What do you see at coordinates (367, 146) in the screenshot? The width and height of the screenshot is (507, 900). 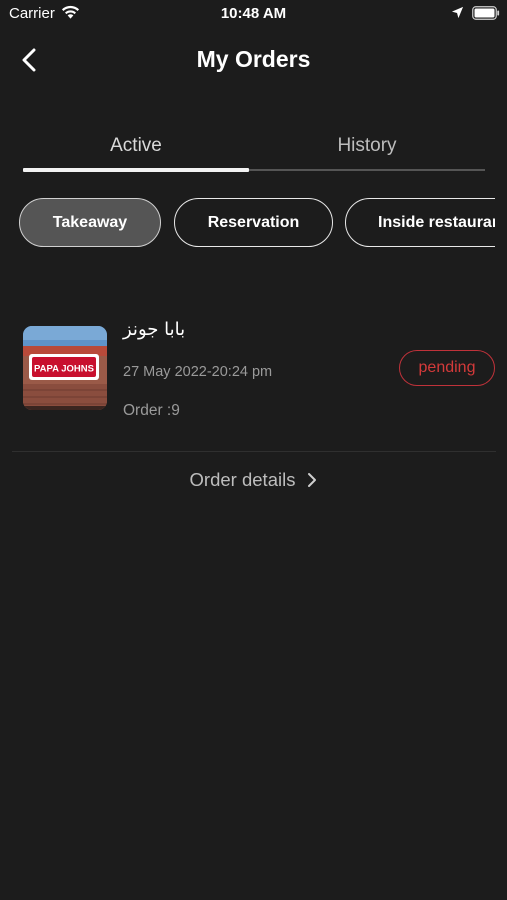 I see `tab-history: History` at bounding box center [367, 146].